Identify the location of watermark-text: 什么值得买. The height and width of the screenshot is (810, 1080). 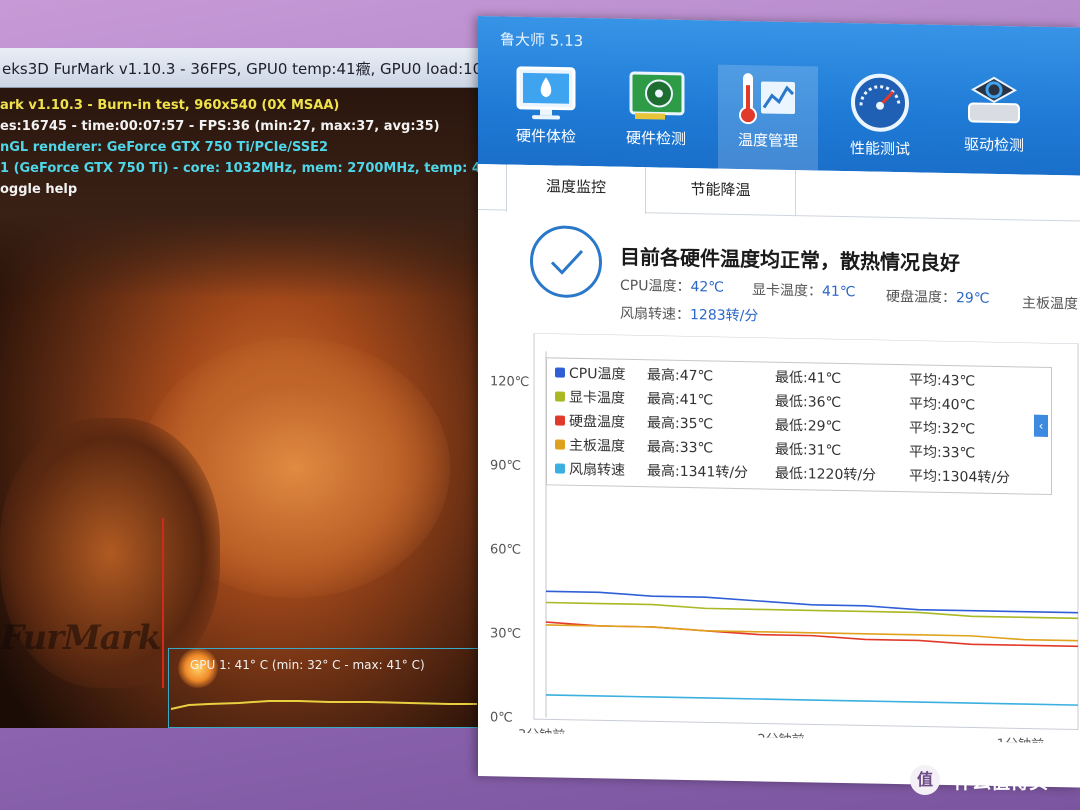
(1001, 781).